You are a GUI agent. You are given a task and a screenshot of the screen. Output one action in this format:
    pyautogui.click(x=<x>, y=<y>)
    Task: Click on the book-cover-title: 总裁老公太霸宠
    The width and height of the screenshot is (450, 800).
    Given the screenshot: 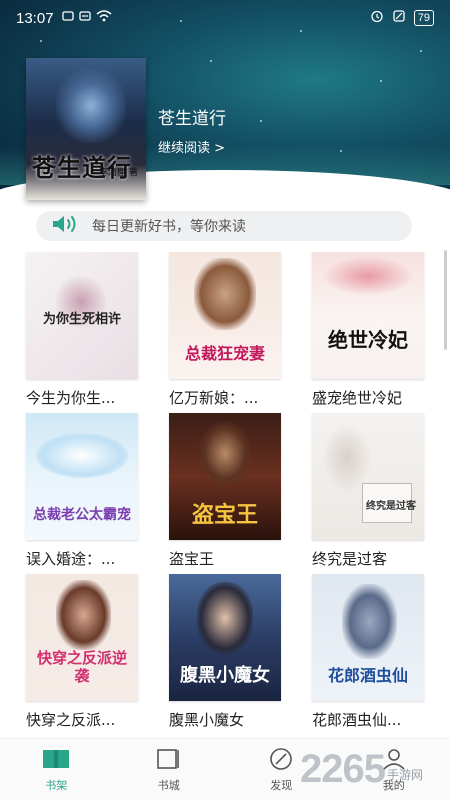 What is the action you would take?
    pyautogui.click(x=82, y=515)
    